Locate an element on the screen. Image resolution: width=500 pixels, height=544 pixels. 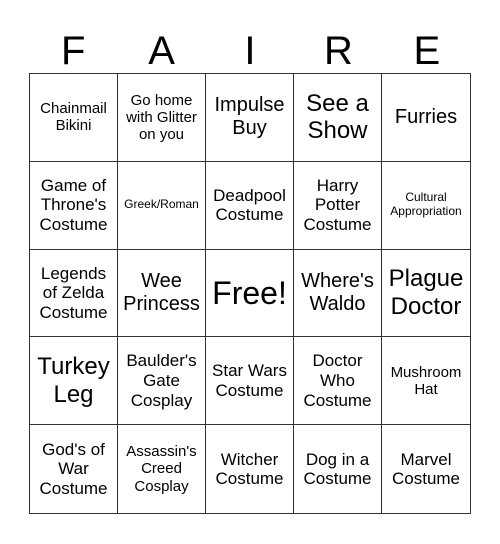
bingo-cell: Where's Waldo is located at coordinates (338, 293).